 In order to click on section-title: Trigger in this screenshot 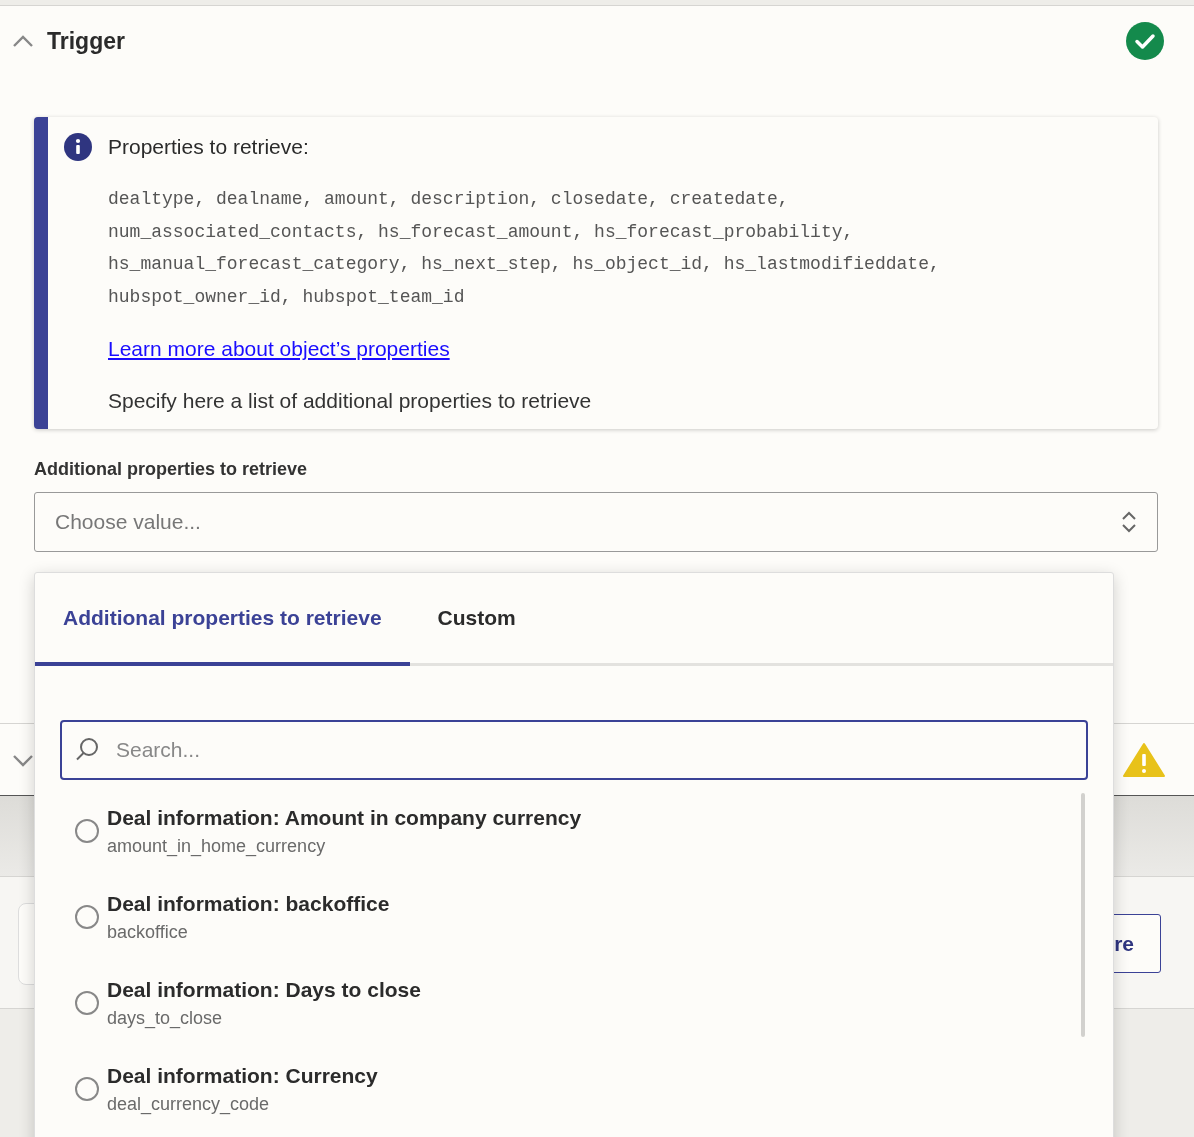, I will do `click(86, 41)`.